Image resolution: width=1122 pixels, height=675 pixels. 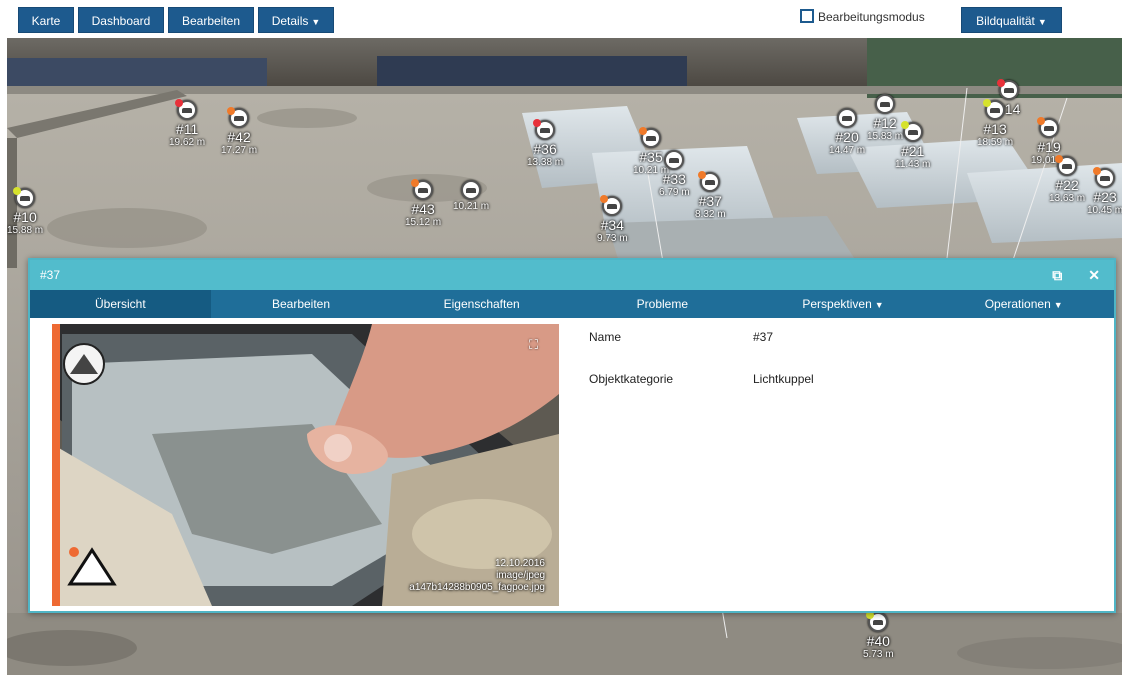 I want to click on checkbox-icon, so click(x=807, y=16).